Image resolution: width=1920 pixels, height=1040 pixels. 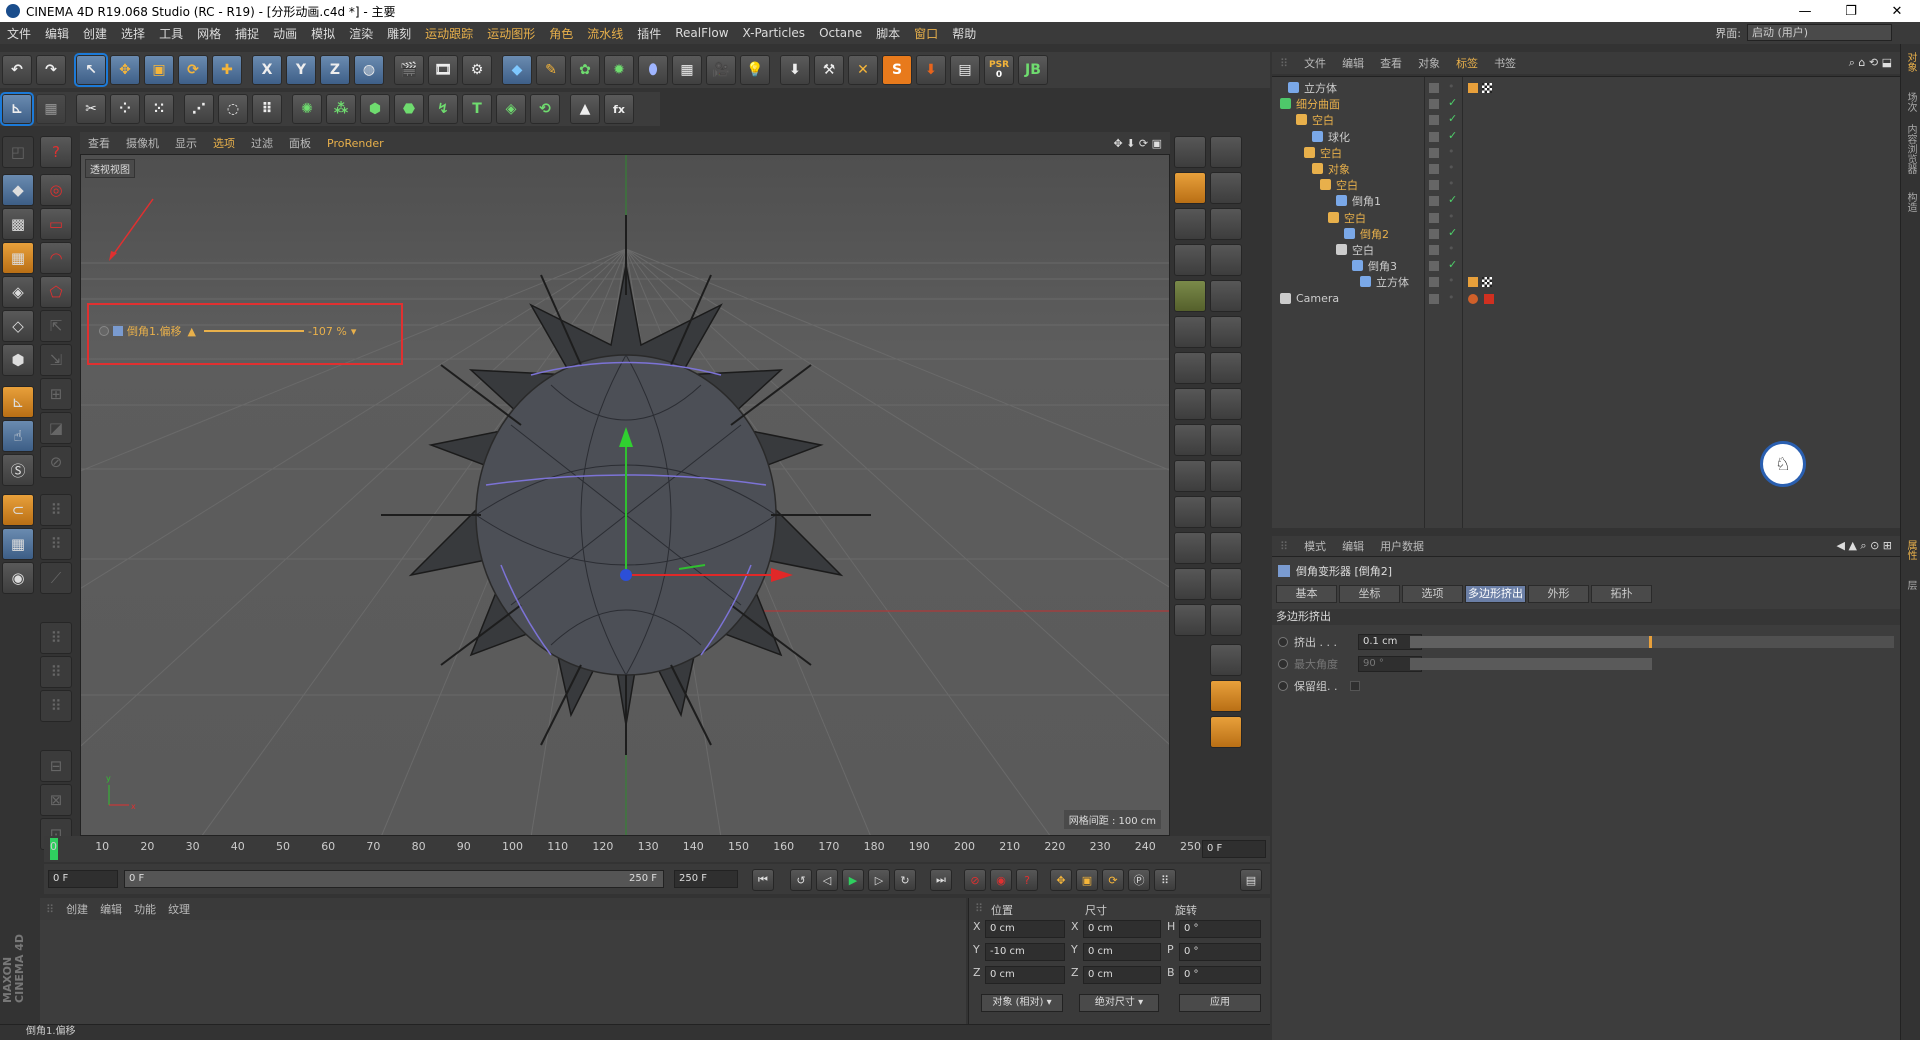 What do you see at coordinates (18, 578) in the screenshot?
I see `snap-settings-icon: ◉` at bounding box center [18, 578].